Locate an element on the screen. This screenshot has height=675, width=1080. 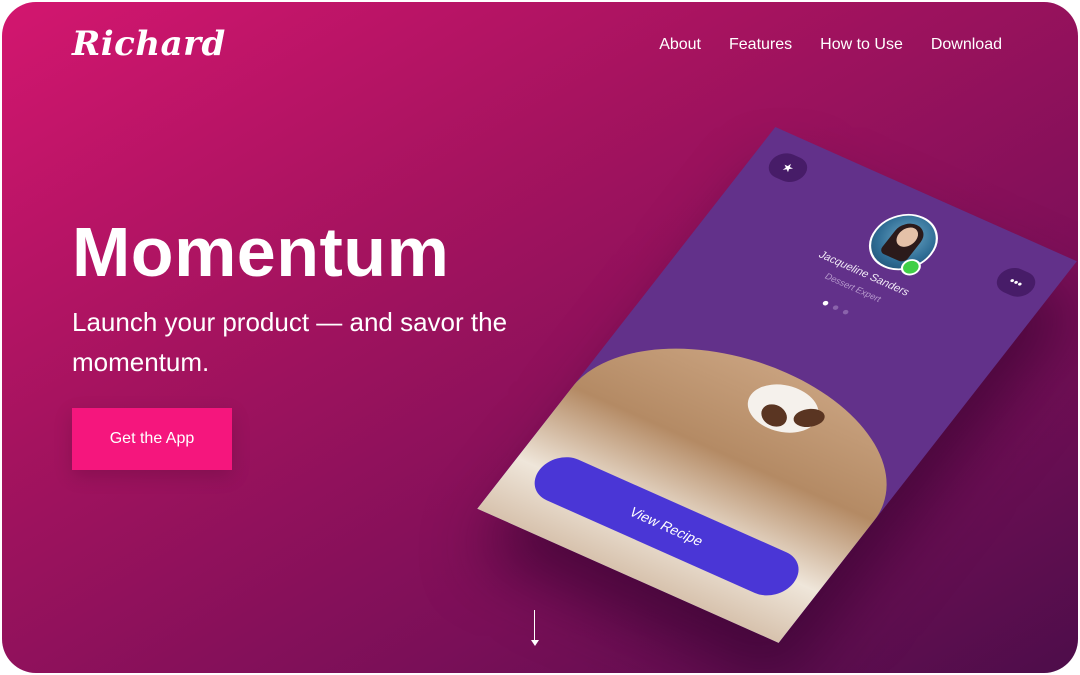
get-the-app-button: Get the App is located at coordinates (152, 439).